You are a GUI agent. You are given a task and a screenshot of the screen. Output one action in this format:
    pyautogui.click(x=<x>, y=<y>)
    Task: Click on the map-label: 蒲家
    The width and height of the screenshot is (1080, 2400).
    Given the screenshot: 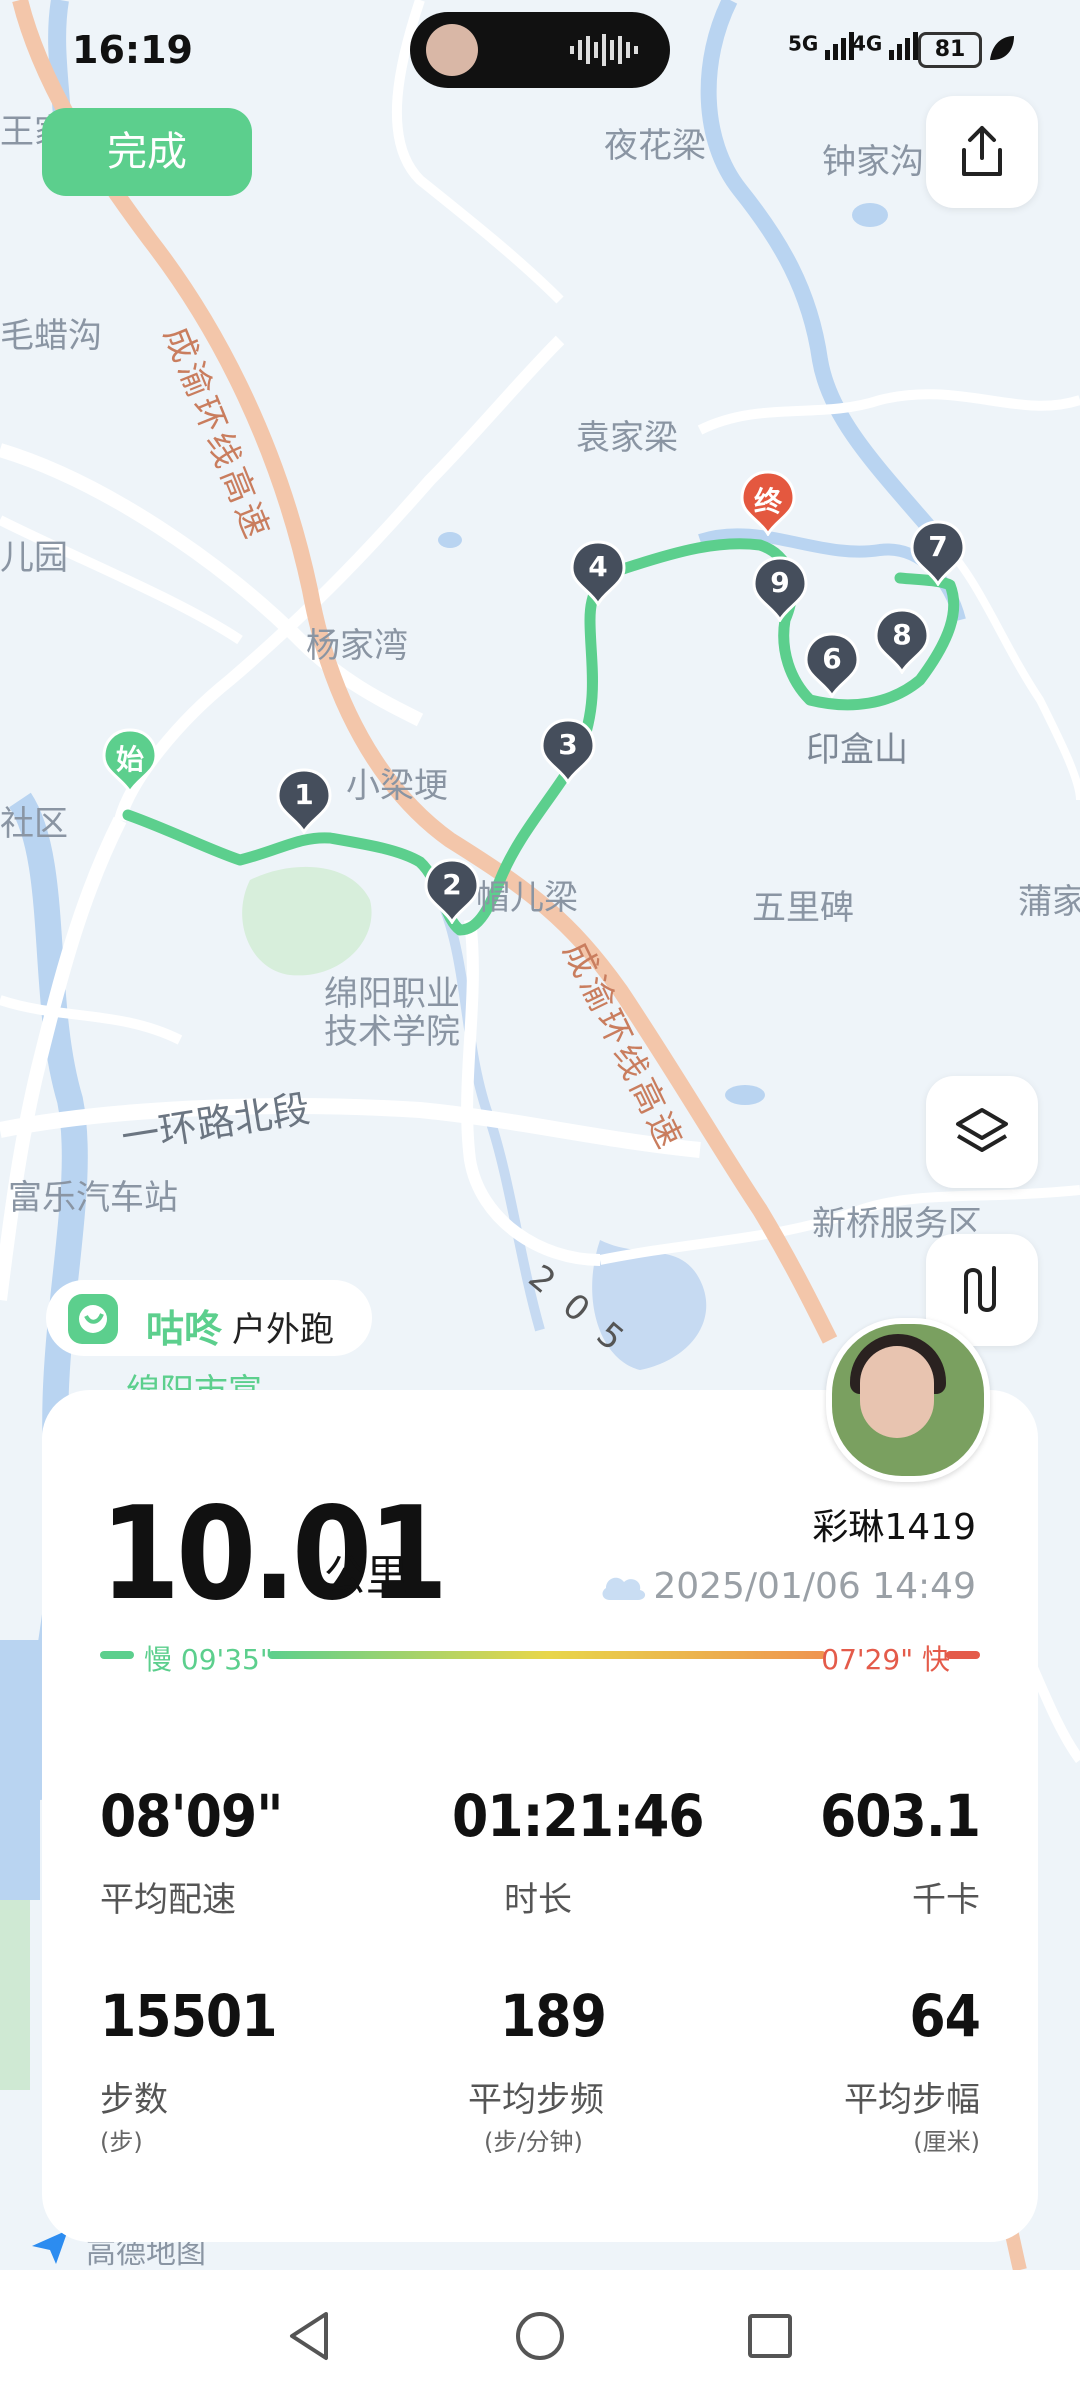 What is the action you would take?
    pyautogui.click(x=1049, y=902)
    